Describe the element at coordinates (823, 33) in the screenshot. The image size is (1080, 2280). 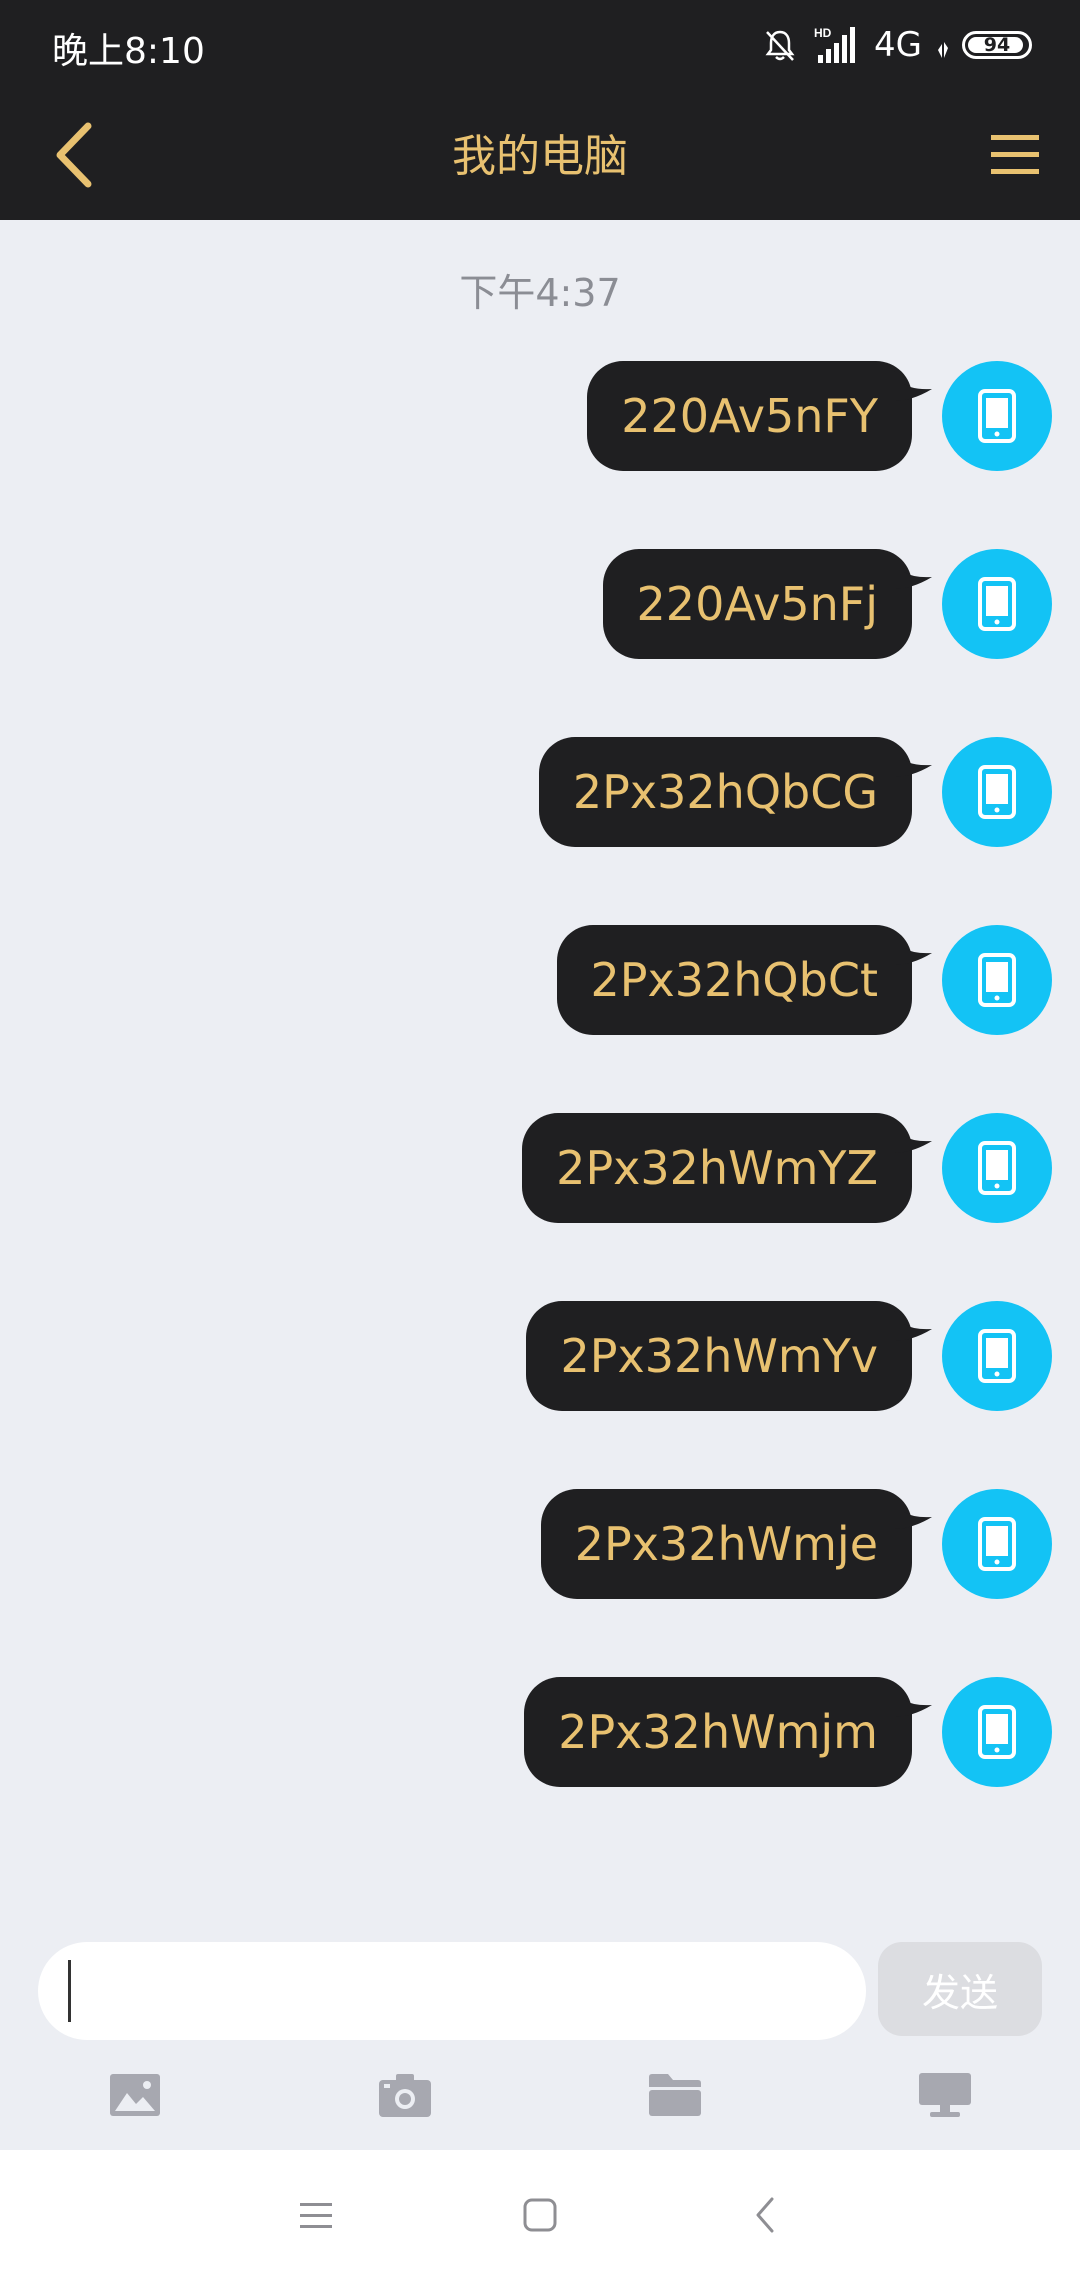
I see `svg-text: HD` at that location.